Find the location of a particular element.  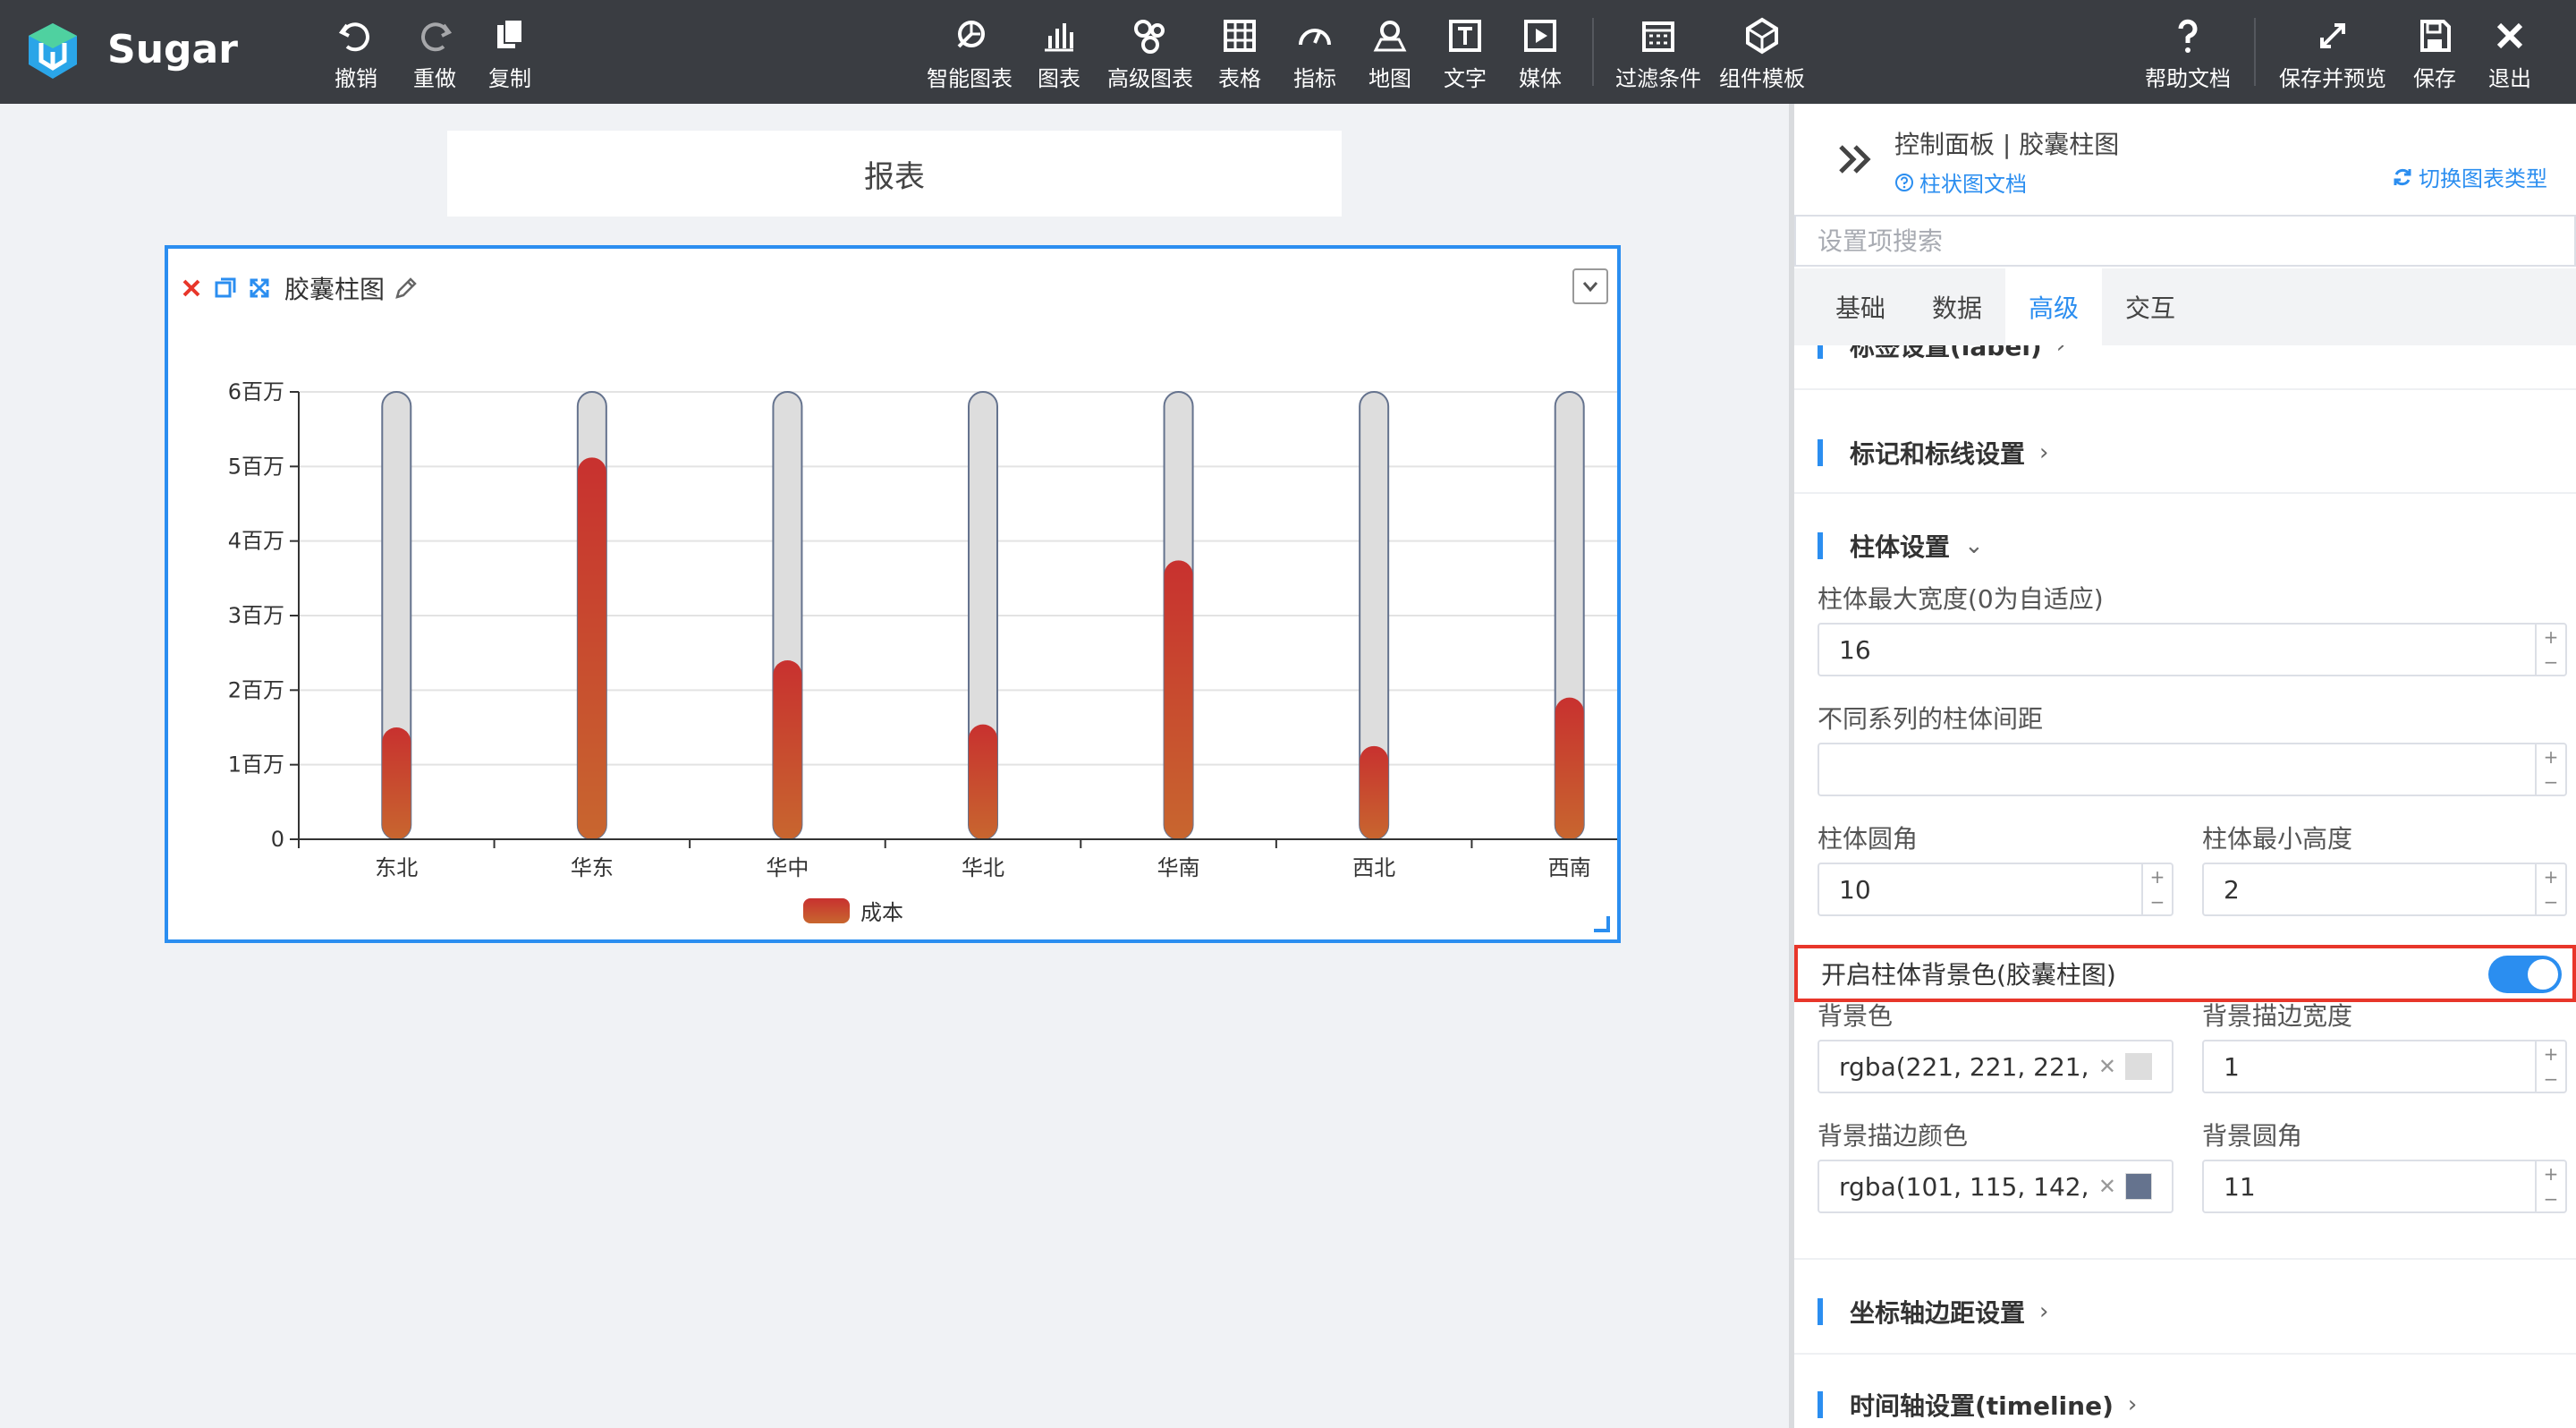

section-label: 标签设置(label) › is located at coordinates (1941, 354).